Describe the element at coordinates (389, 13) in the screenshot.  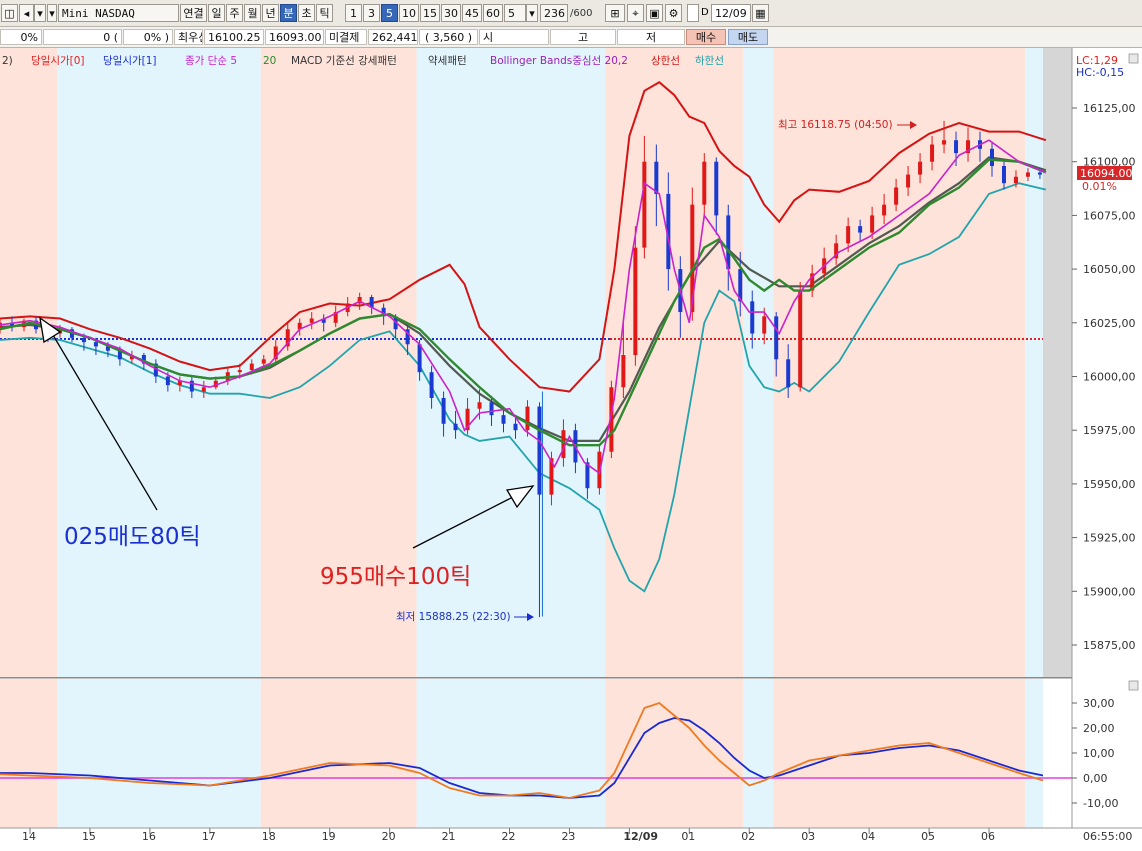
I see `period-5-button: 5` at that location.